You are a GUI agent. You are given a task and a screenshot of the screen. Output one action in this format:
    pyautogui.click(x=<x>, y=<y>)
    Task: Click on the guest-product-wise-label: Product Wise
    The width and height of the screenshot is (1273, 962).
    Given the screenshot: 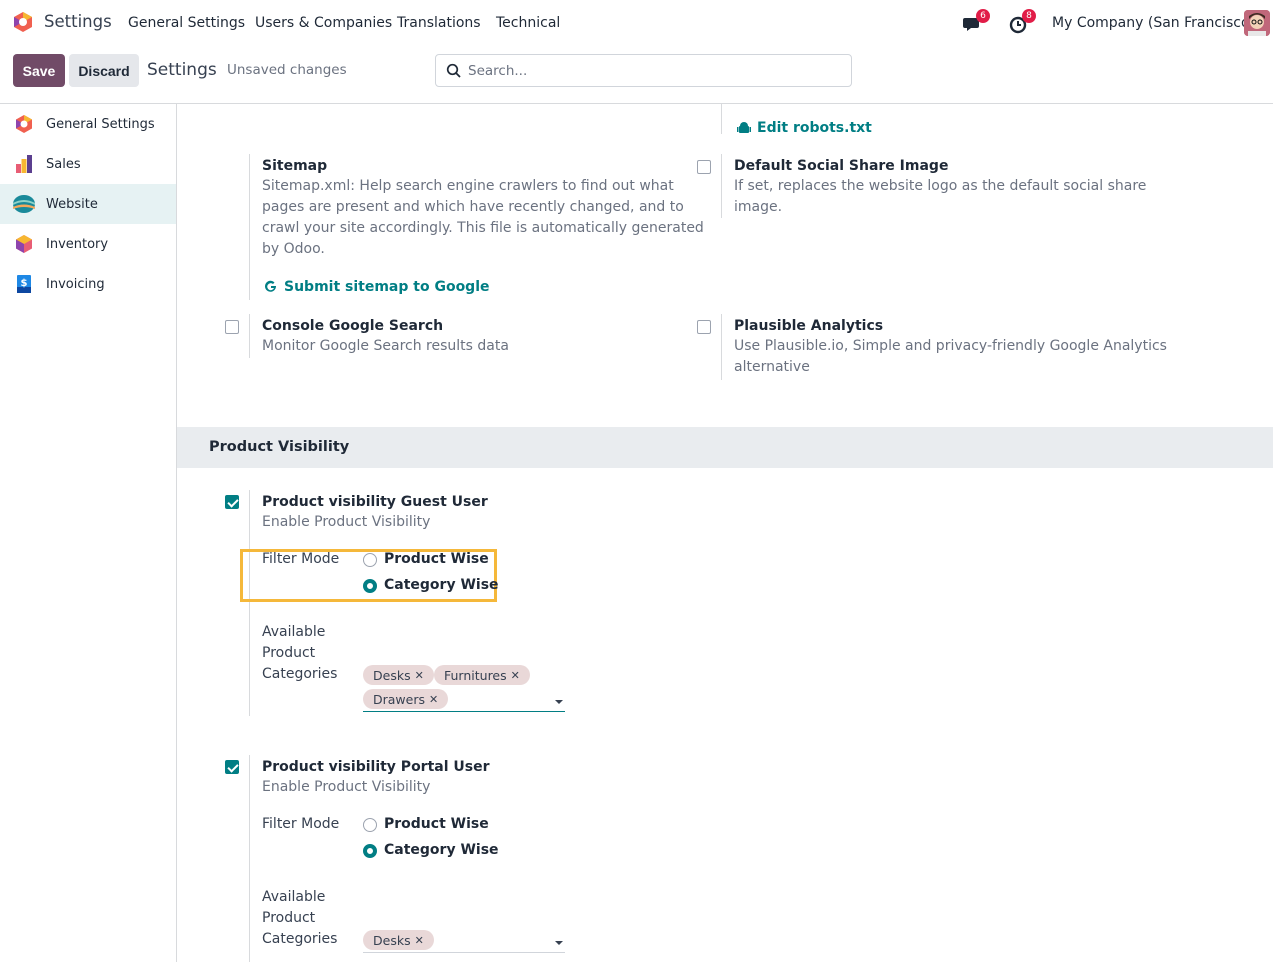 What is the action you would take?
    pyautogui.click(x=436, y=559)
    